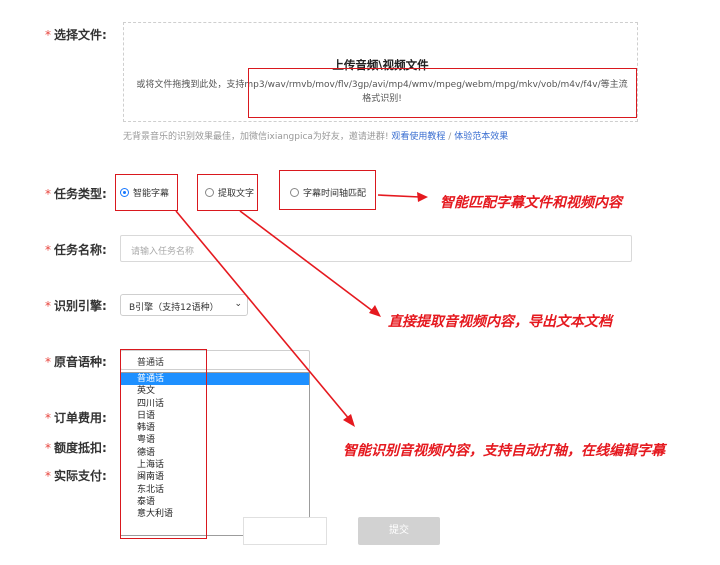 The height and width of the screenshot is (565, 720). Describe the element at coordinates (442, 93) in the screenshot. I see `formats-highlight-box` at that location.